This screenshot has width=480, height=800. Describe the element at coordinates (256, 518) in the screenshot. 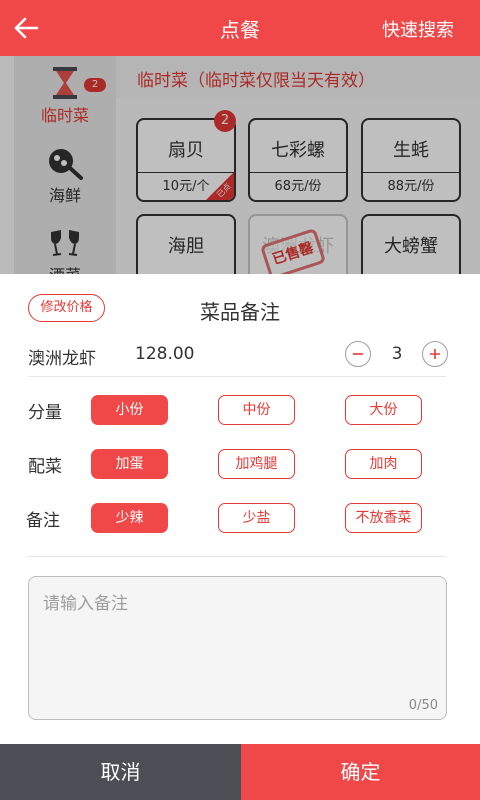

I see `remark-option-less-salt: 少盐` at that location.